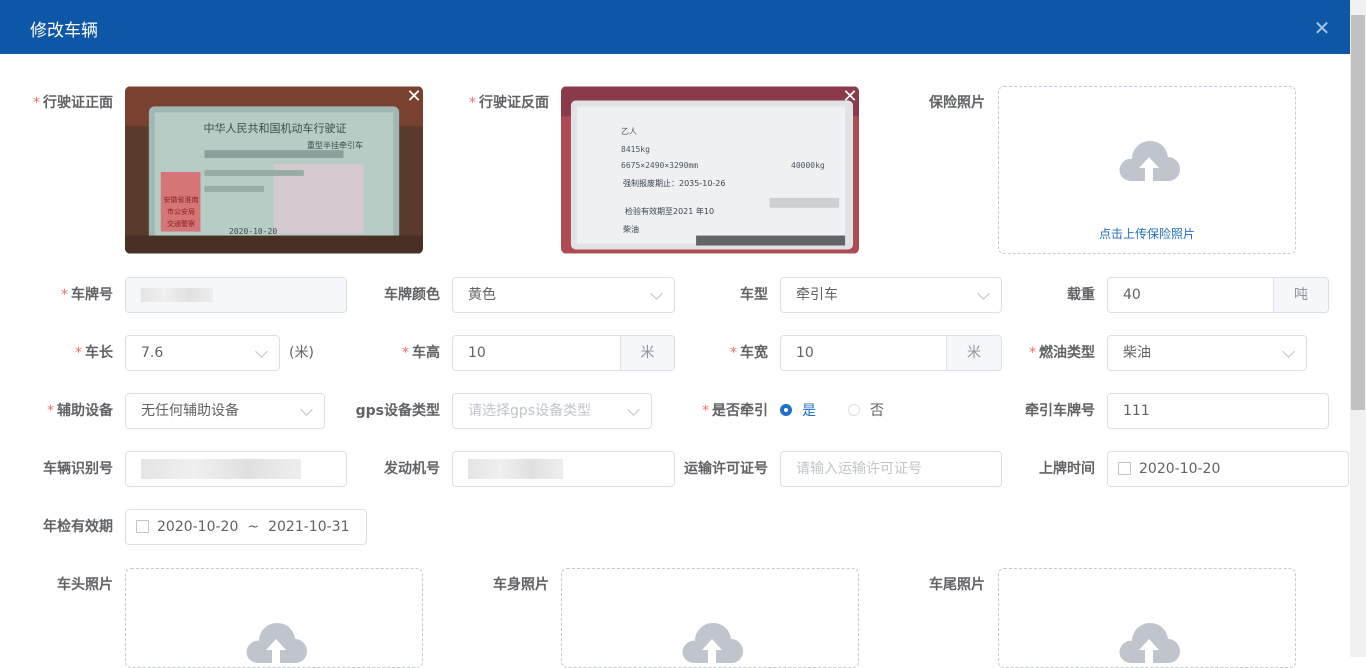  Describe the element at coordinates (974, 353) in the screenshot. I see `width-unit: 米` at that location.